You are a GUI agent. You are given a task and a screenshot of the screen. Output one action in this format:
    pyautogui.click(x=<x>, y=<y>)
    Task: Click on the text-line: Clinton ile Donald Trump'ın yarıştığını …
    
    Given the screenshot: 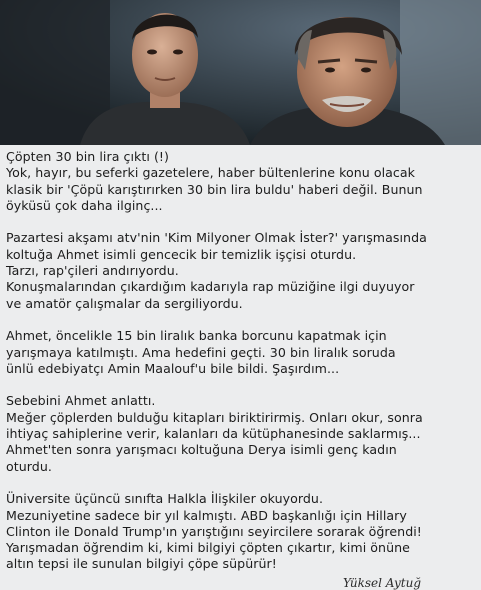 What is the action you would take?
    pyautogui.click(x=214, y=531)
    